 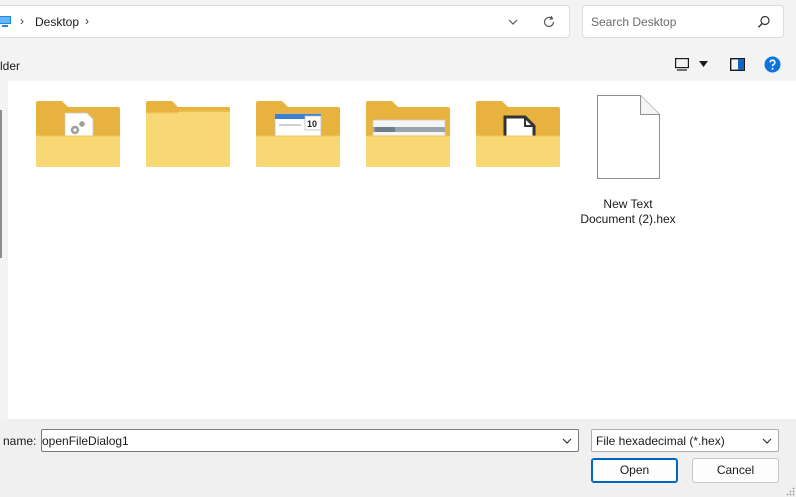 I want to click on view-layout-icon, so click(x=682, y=64).